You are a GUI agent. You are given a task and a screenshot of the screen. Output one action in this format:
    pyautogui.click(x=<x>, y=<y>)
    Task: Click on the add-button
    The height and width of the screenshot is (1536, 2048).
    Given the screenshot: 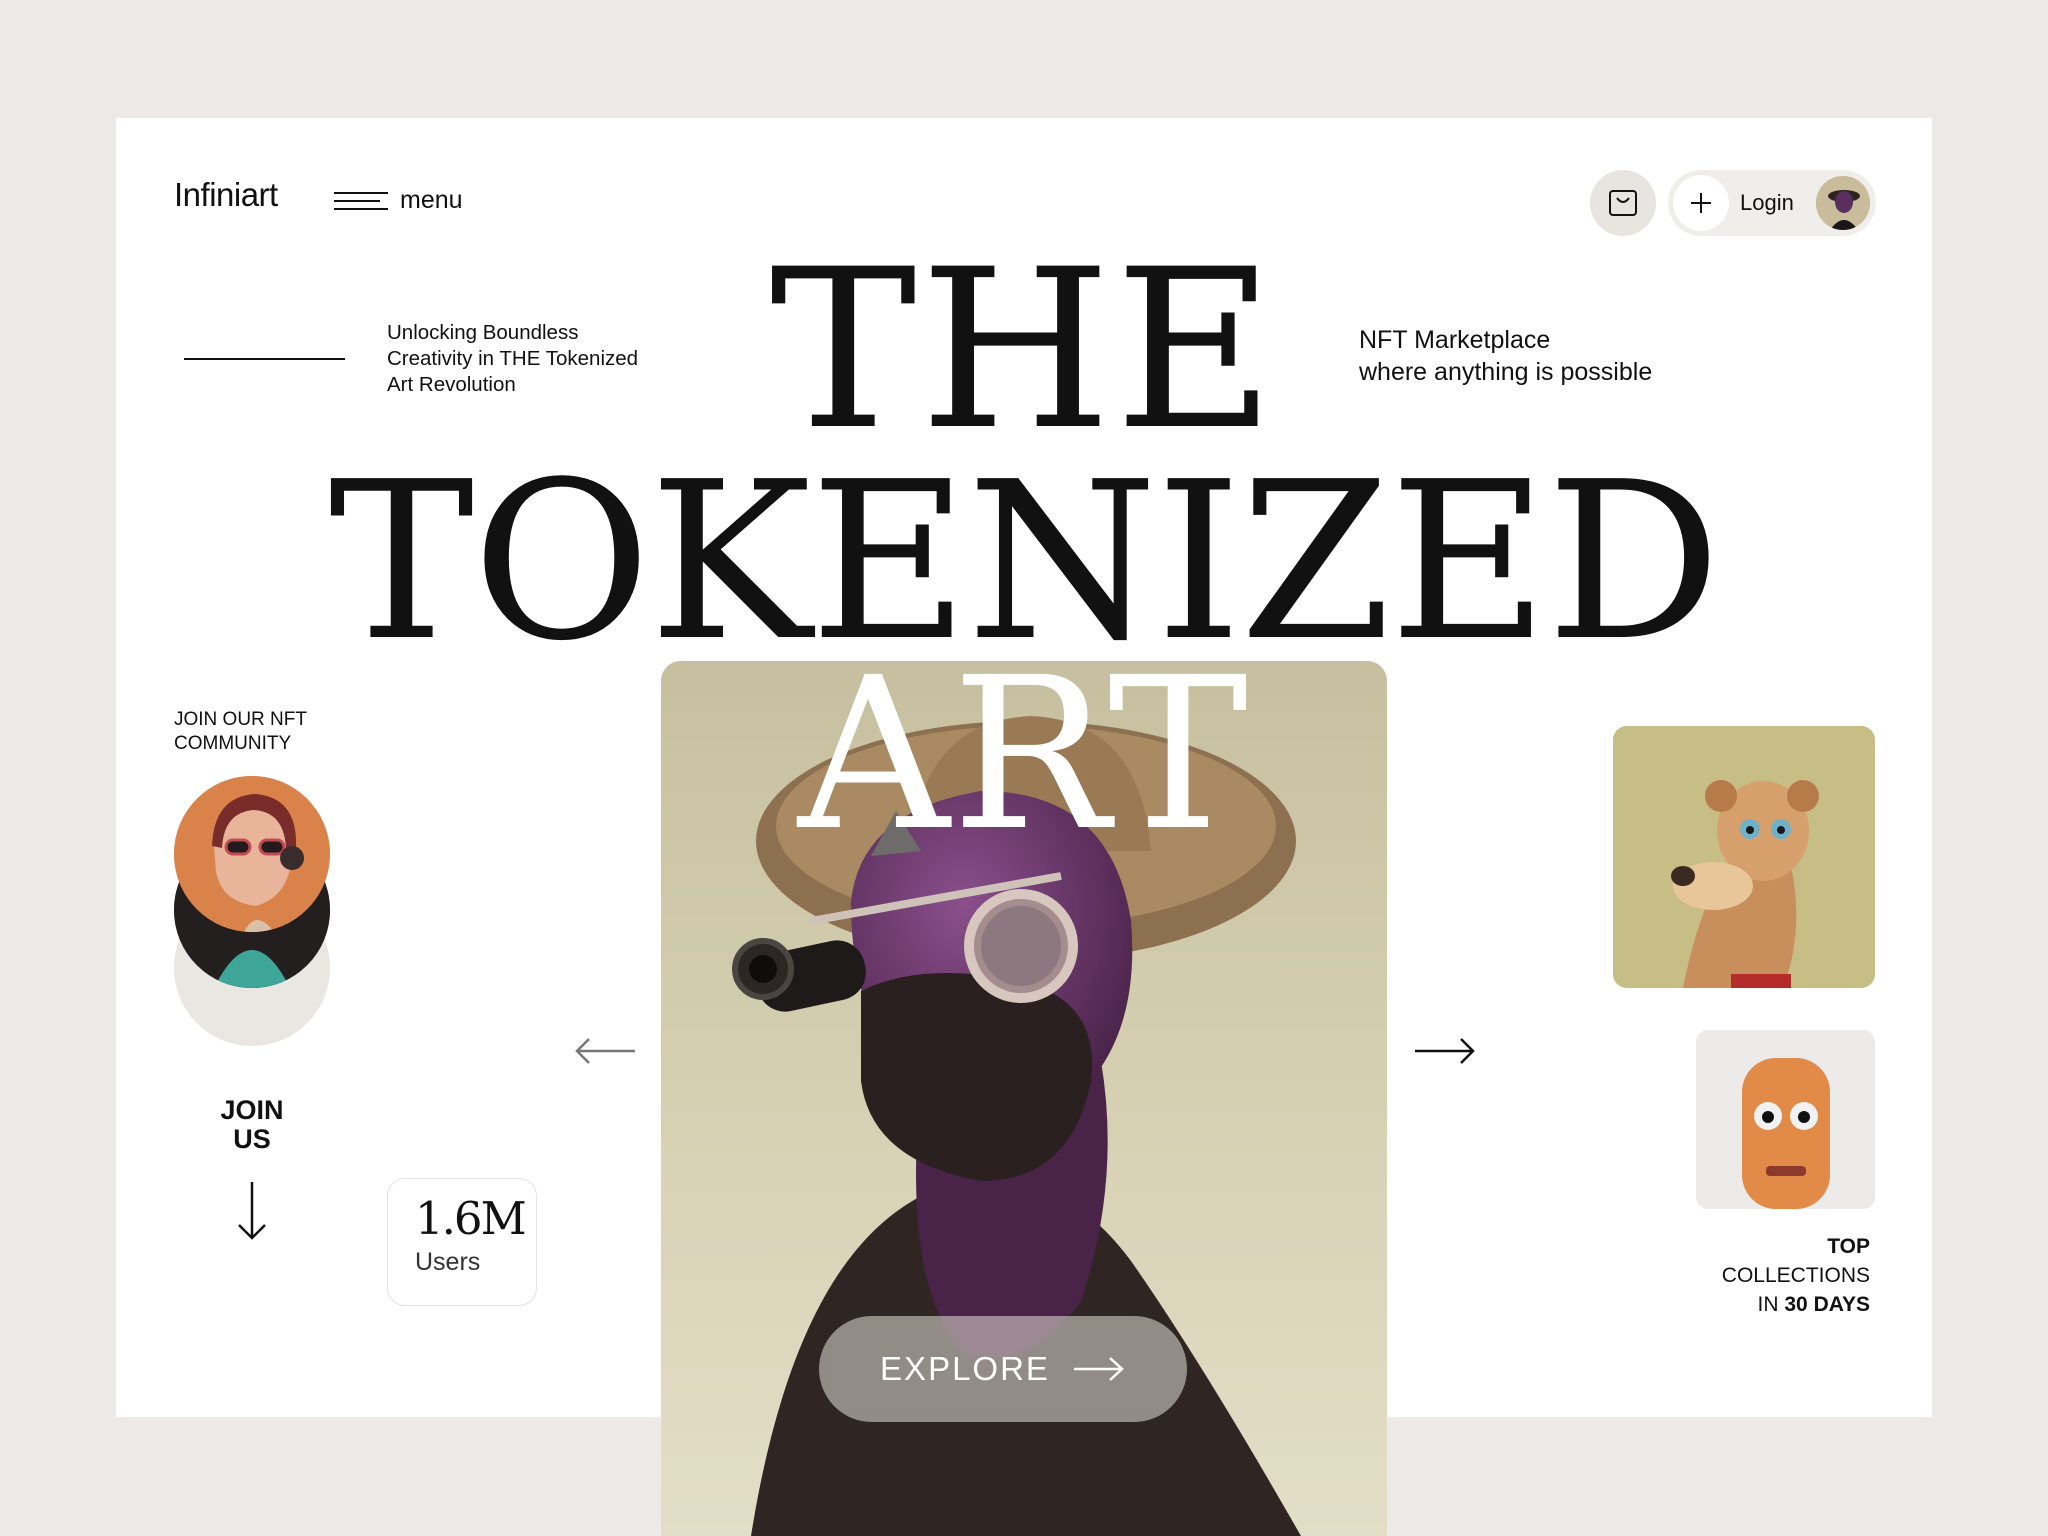 What is the action you would take?
    pyautogui.click(x=1701, y=203)
    